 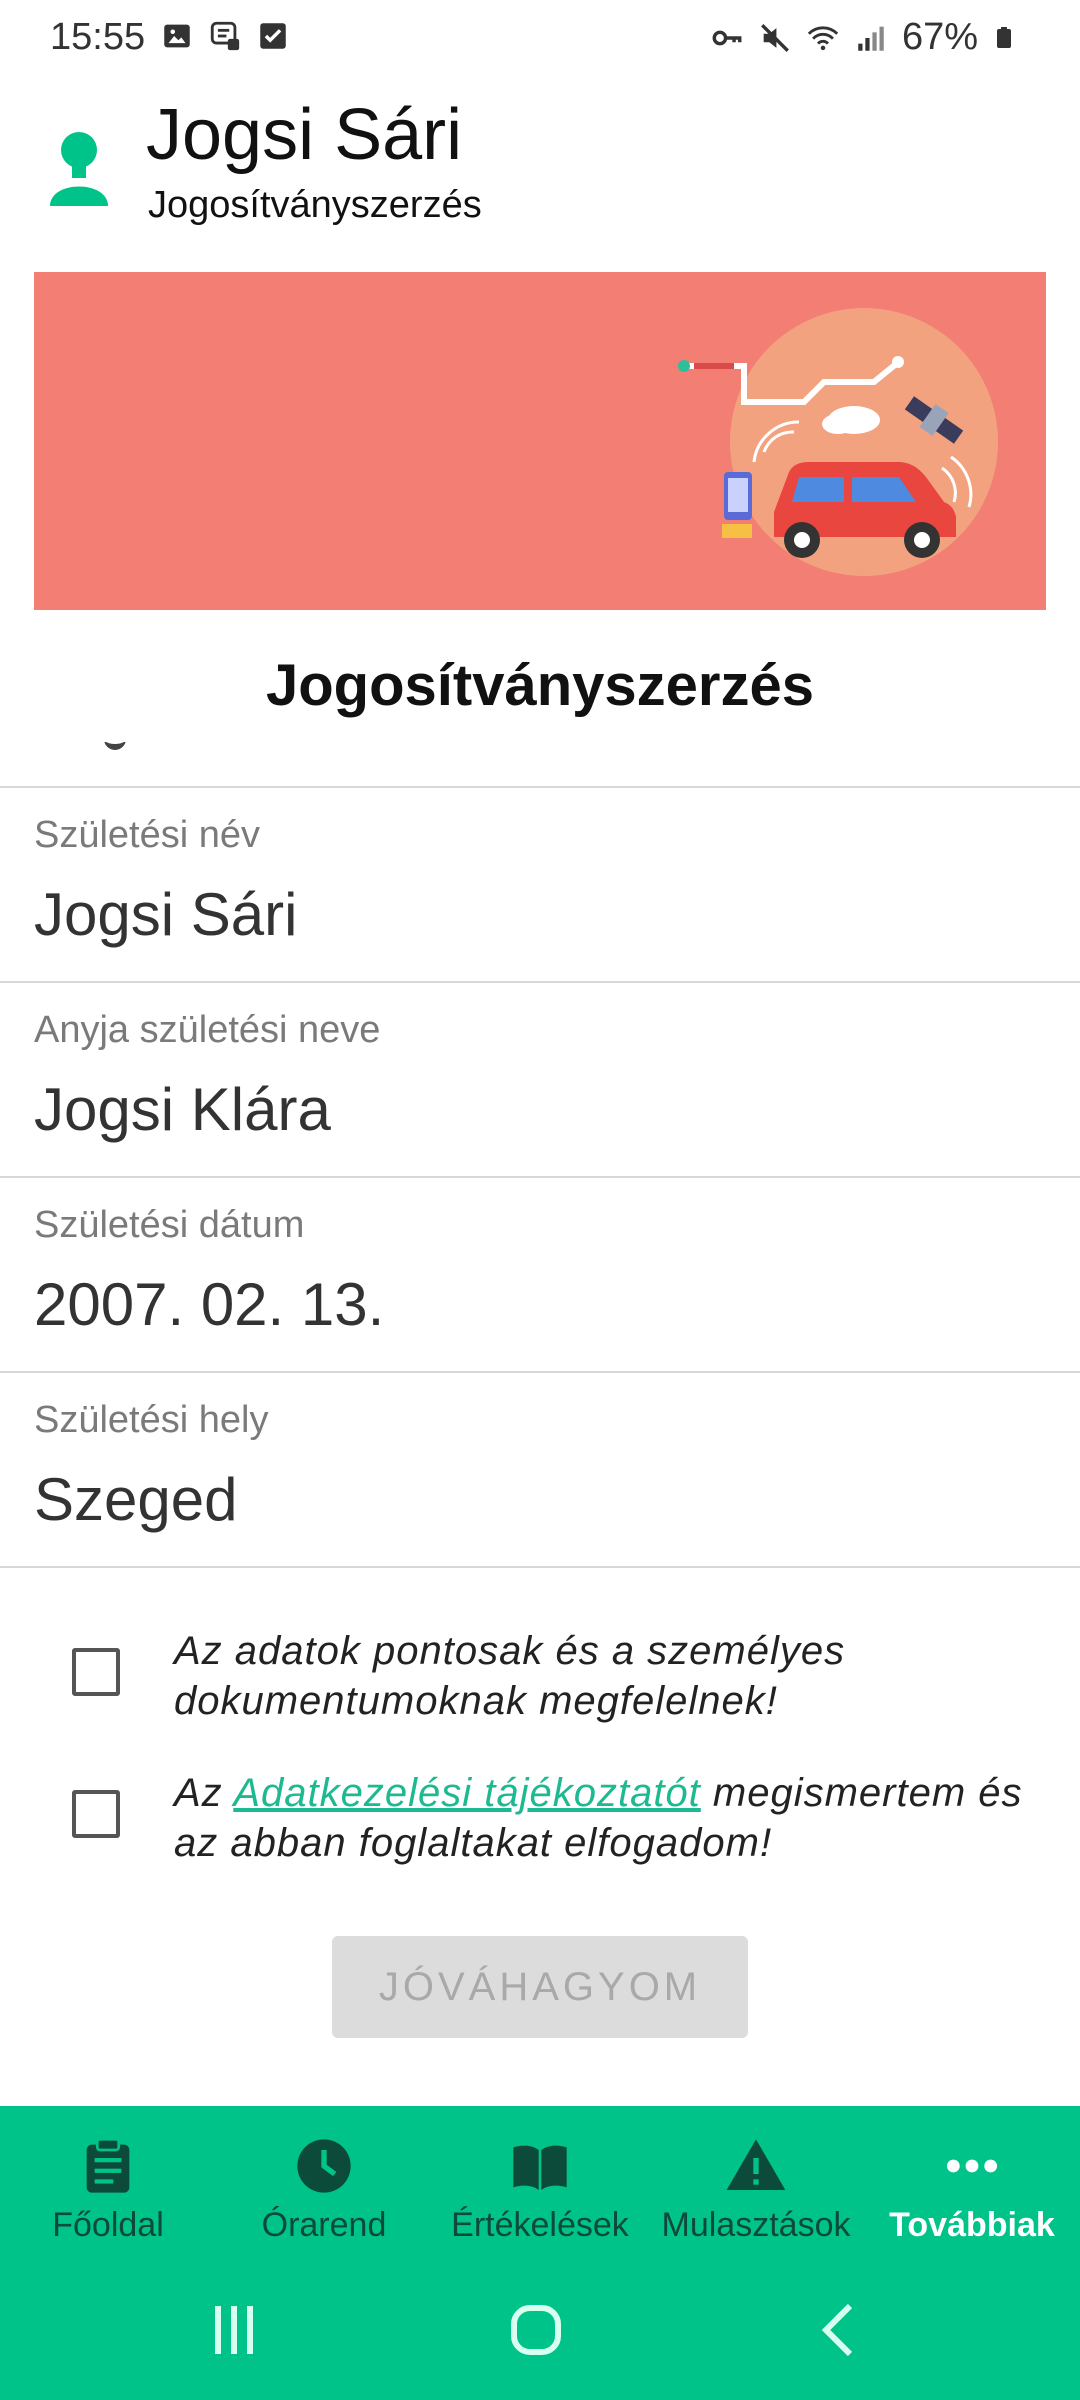 I want to click on warning-icon, so click(x=756, y=2164).